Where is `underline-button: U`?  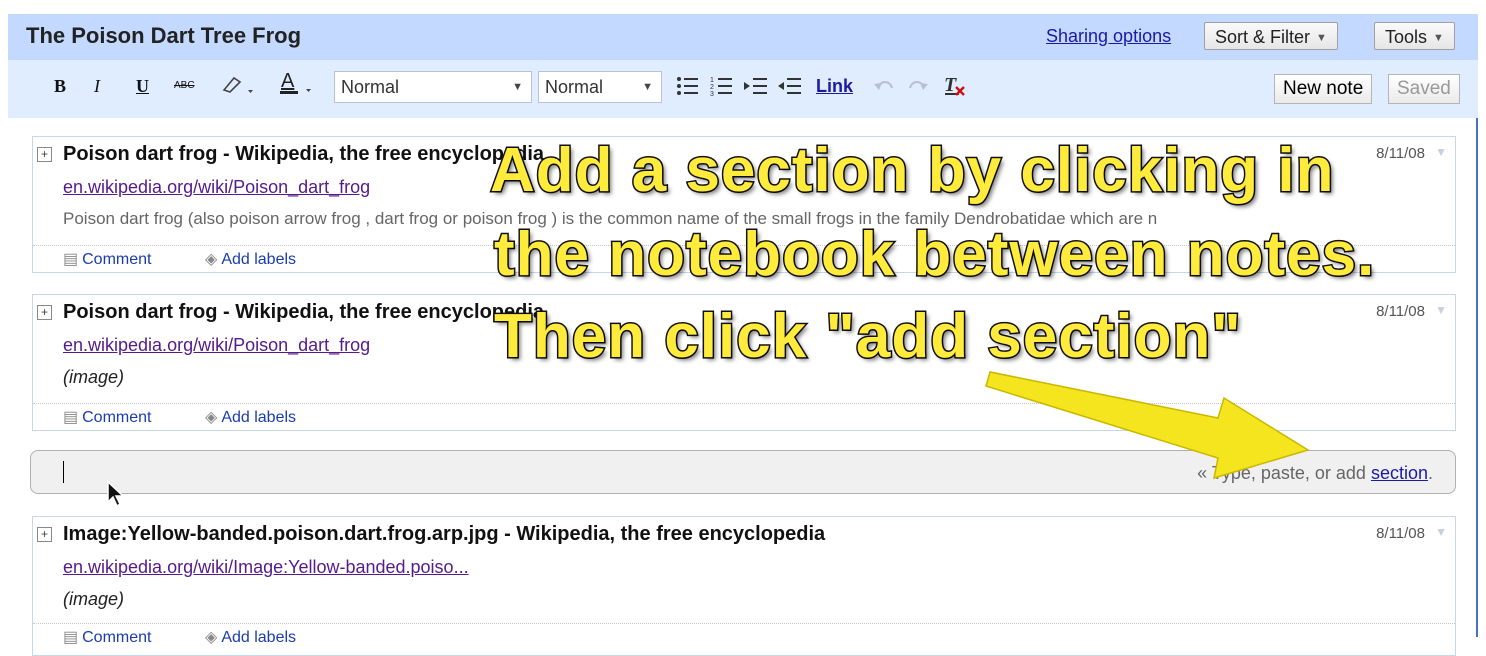
underline-button: U is located at coordinates (142, 86).